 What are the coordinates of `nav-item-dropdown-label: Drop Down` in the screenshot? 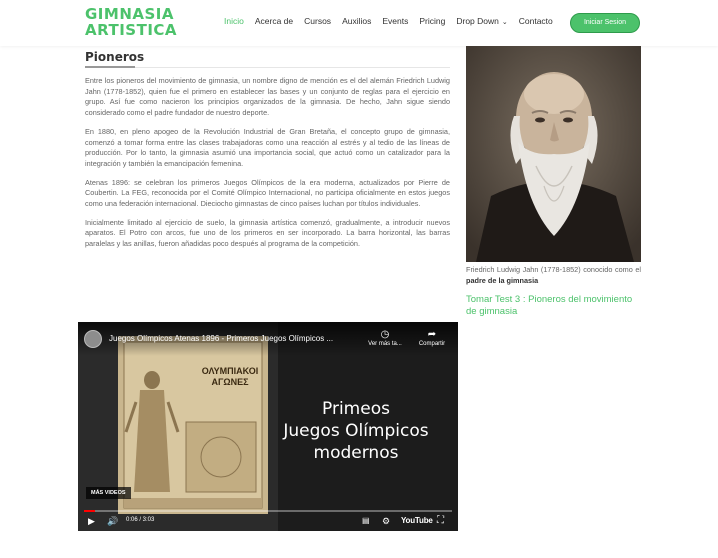 It's located at (477, 21).